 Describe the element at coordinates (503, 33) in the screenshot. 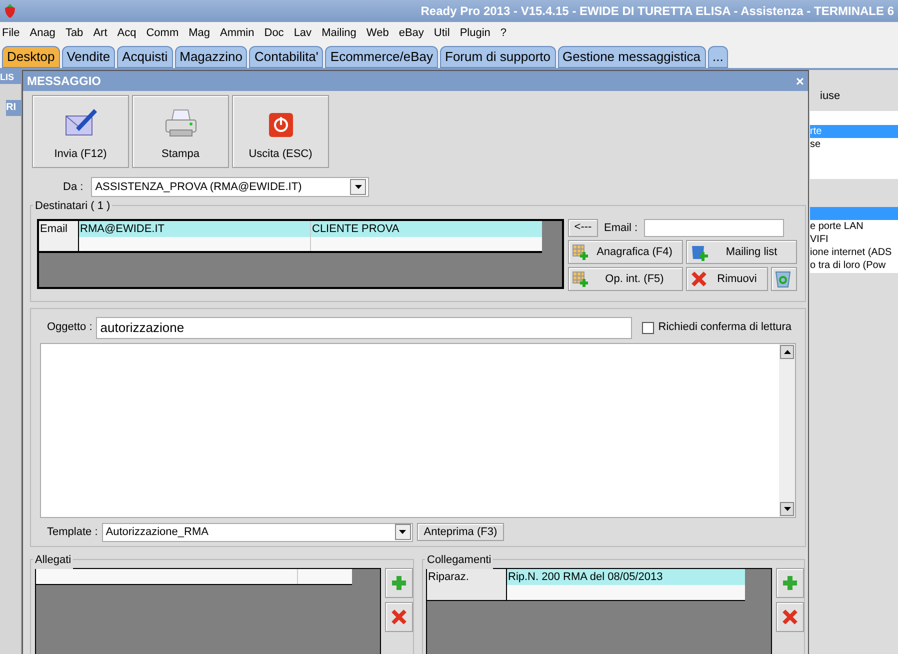

I see `menu-item: ?` at that location.